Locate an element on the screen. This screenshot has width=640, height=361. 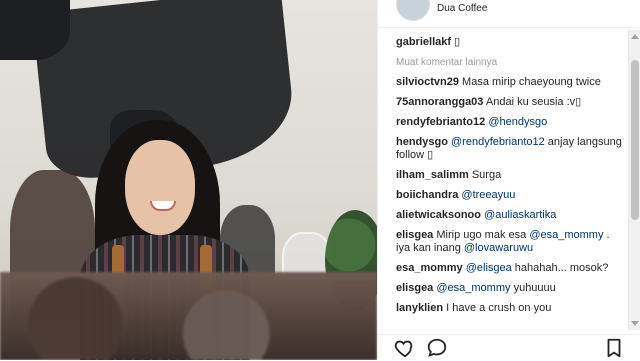
username: esa_mommy is located at coordinates (429, 268).